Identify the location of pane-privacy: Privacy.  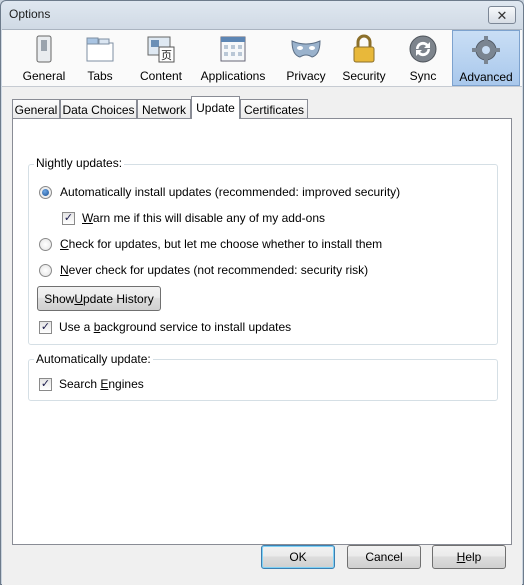
(306, 58).